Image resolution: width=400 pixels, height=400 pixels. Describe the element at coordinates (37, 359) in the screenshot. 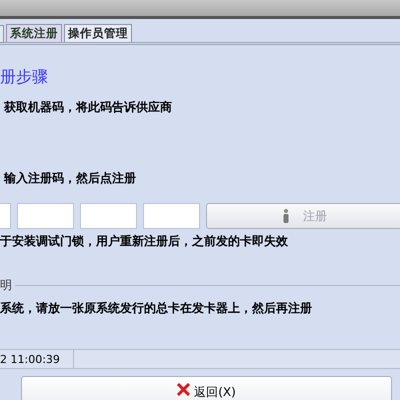

I see `status-text: 2 11:00:39` at that location.